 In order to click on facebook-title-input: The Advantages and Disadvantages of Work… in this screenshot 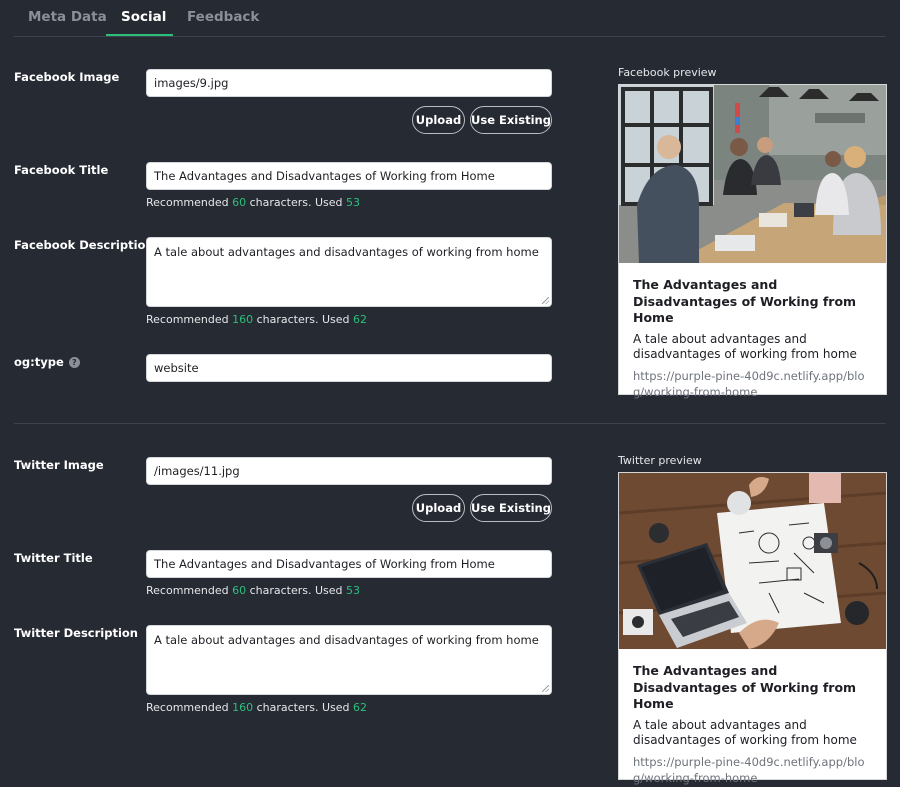, I will do `click(349, 176)`.